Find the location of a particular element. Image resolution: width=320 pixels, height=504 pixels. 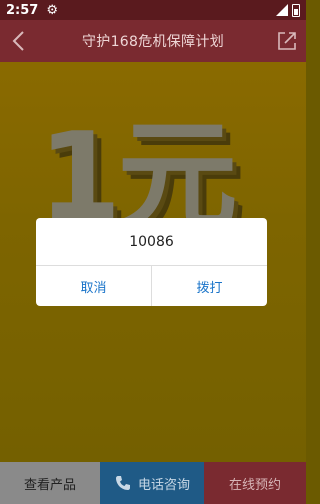

tab-phone-label: 电话咨询 is located at coordinates (163, 485).